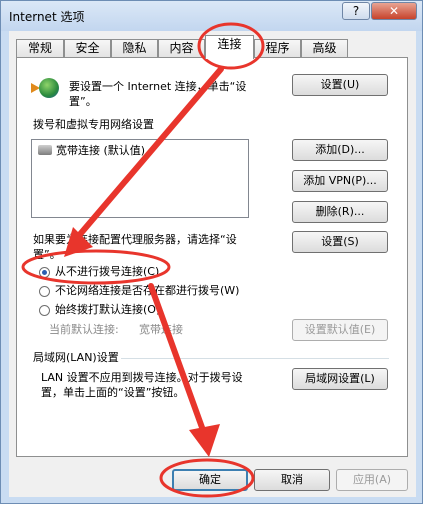 This screenshot has height=505, width=423. I want to click on tab-connections: 连接, so click(229, 47).